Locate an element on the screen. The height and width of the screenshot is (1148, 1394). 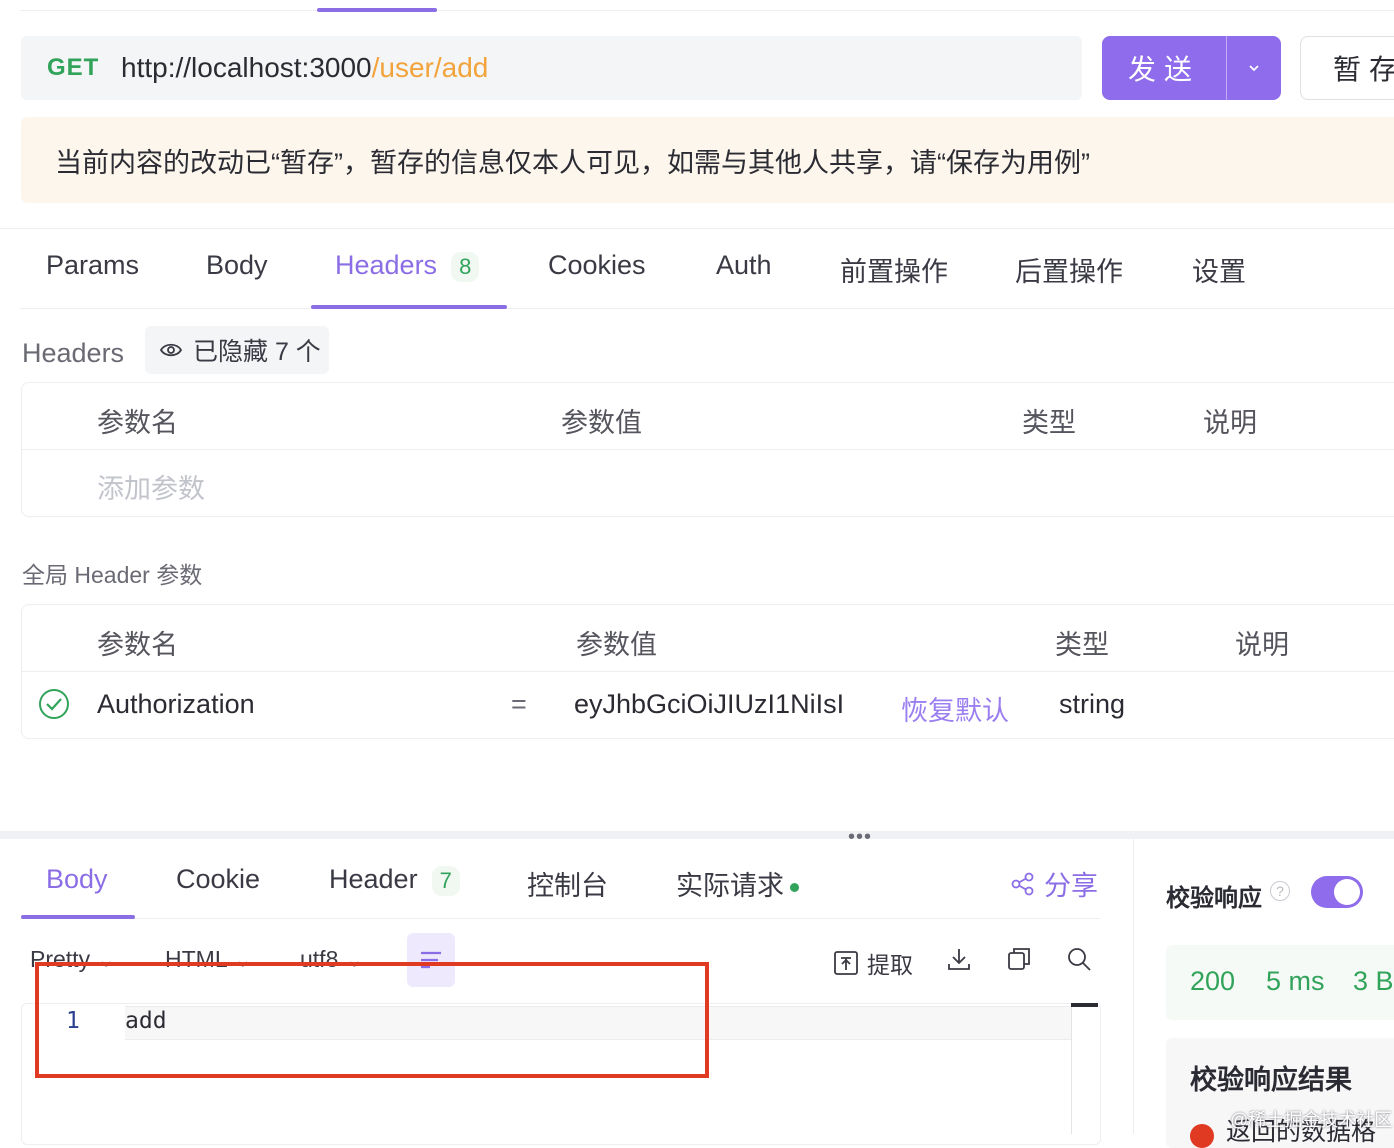
response-tab-console: 控制台 is located at coordinates (567, 883).